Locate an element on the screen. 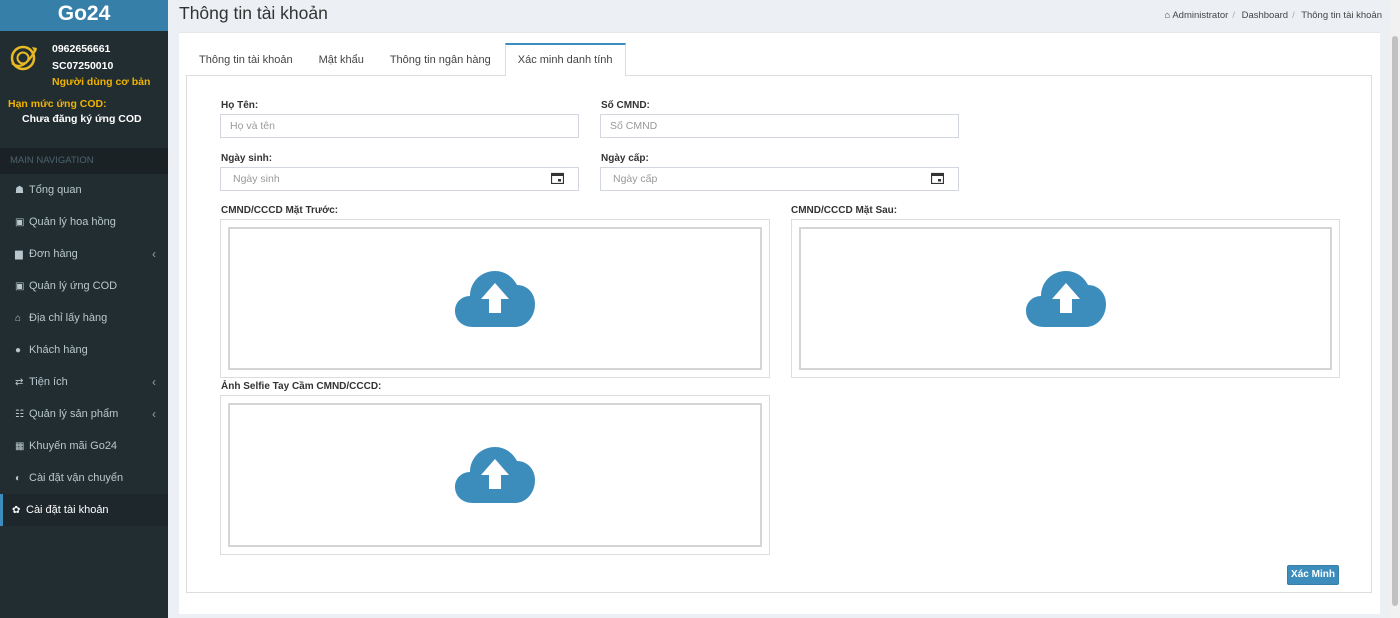 The height and width of the screenshot is (618, 1400). sidebar-item-9: ◐ Cài đặt vận chuyển is located at coordinates (84, 478).